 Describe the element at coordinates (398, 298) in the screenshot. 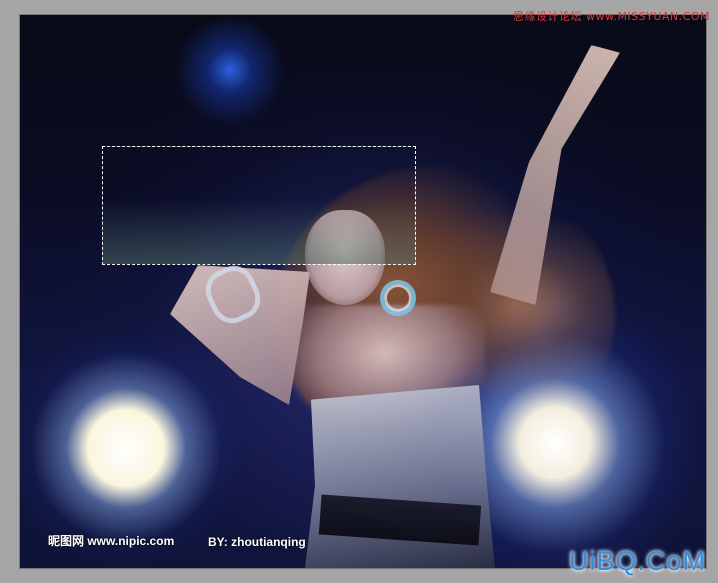

I see `photo-earring` at that location.